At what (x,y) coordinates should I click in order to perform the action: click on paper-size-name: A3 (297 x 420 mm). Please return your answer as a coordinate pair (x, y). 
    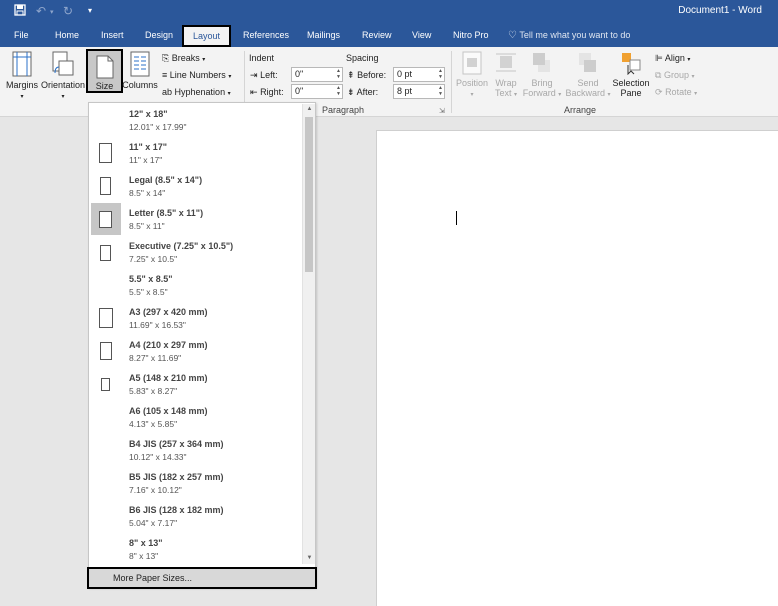
    Looking at the image, I should click on (168, 312).